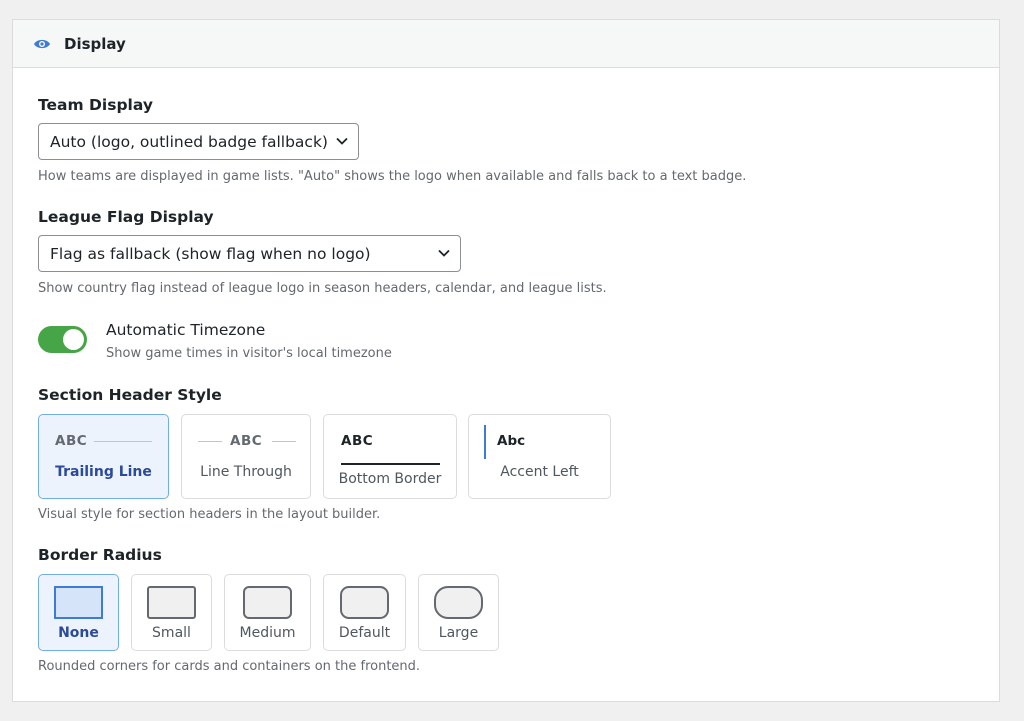 This screenshot has width=1024, height=721. I want to click on option-label: Small, so click(171, 633).